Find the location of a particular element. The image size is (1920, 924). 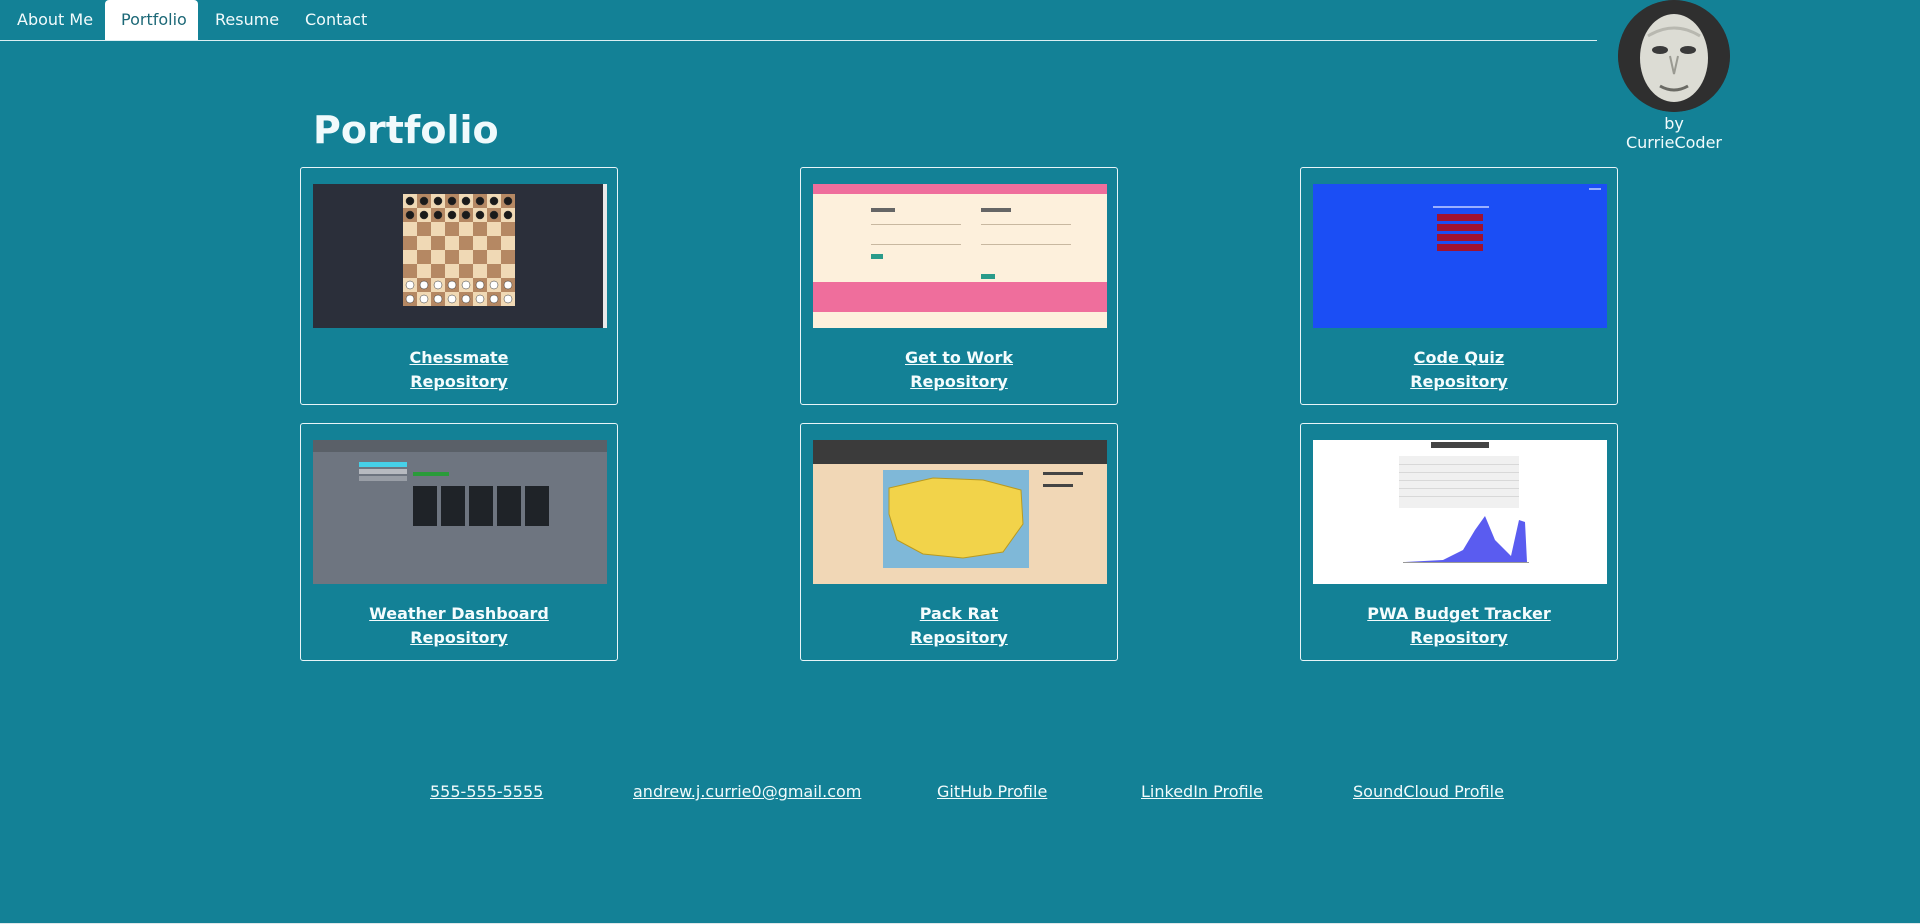

avatar is located at coordinates (1674, 56).